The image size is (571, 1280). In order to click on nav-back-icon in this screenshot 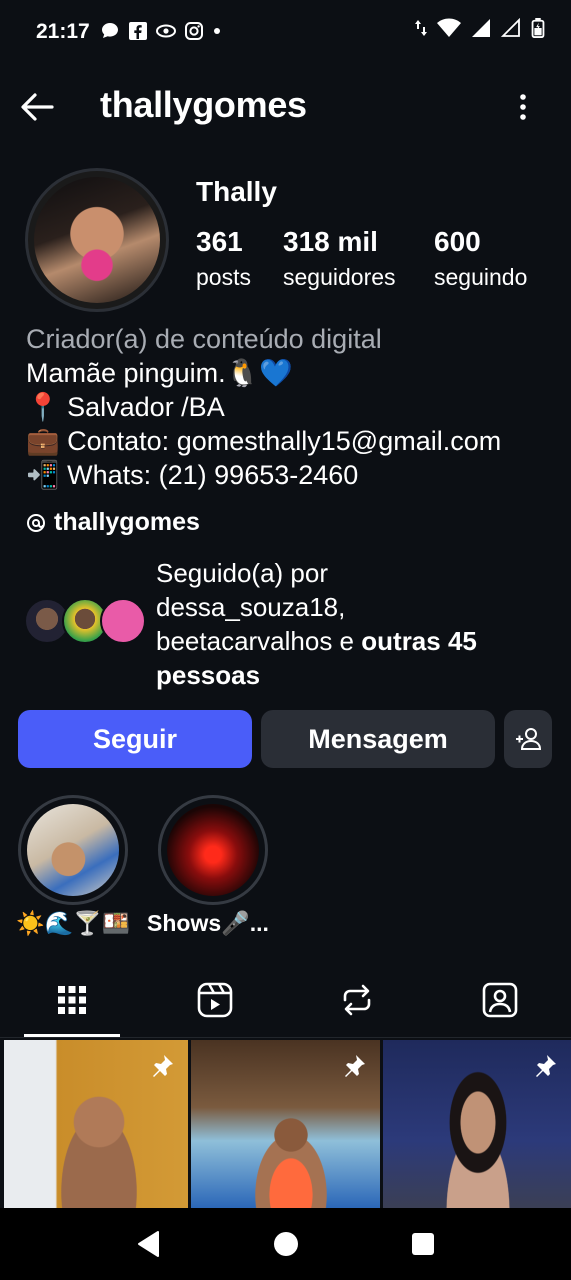, I will do `click(149, 1244)`.